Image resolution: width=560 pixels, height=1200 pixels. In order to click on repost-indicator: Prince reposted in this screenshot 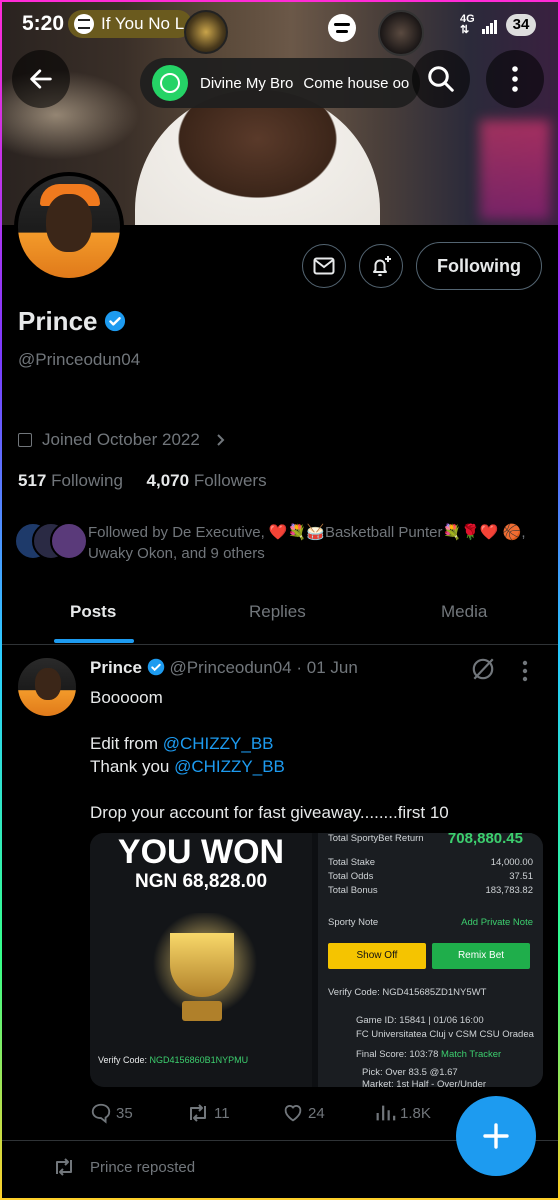, I will do `click(123, 1167)`.